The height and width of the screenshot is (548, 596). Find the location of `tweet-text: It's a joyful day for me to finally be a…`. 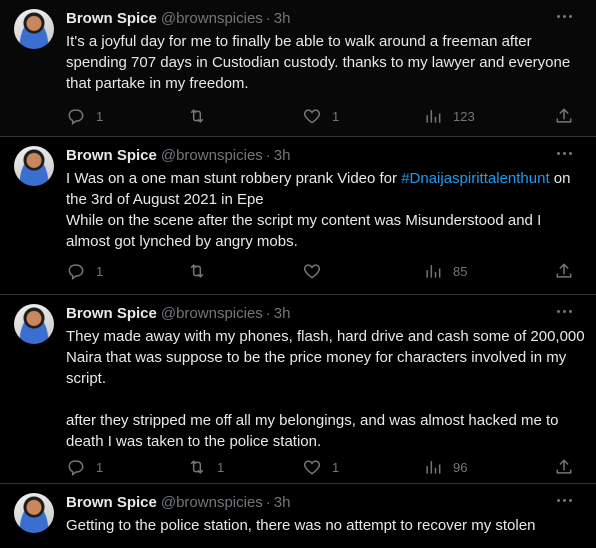

tweet-text: It's a joyful day for me to finally be a… is located at coordinates (326, 62).